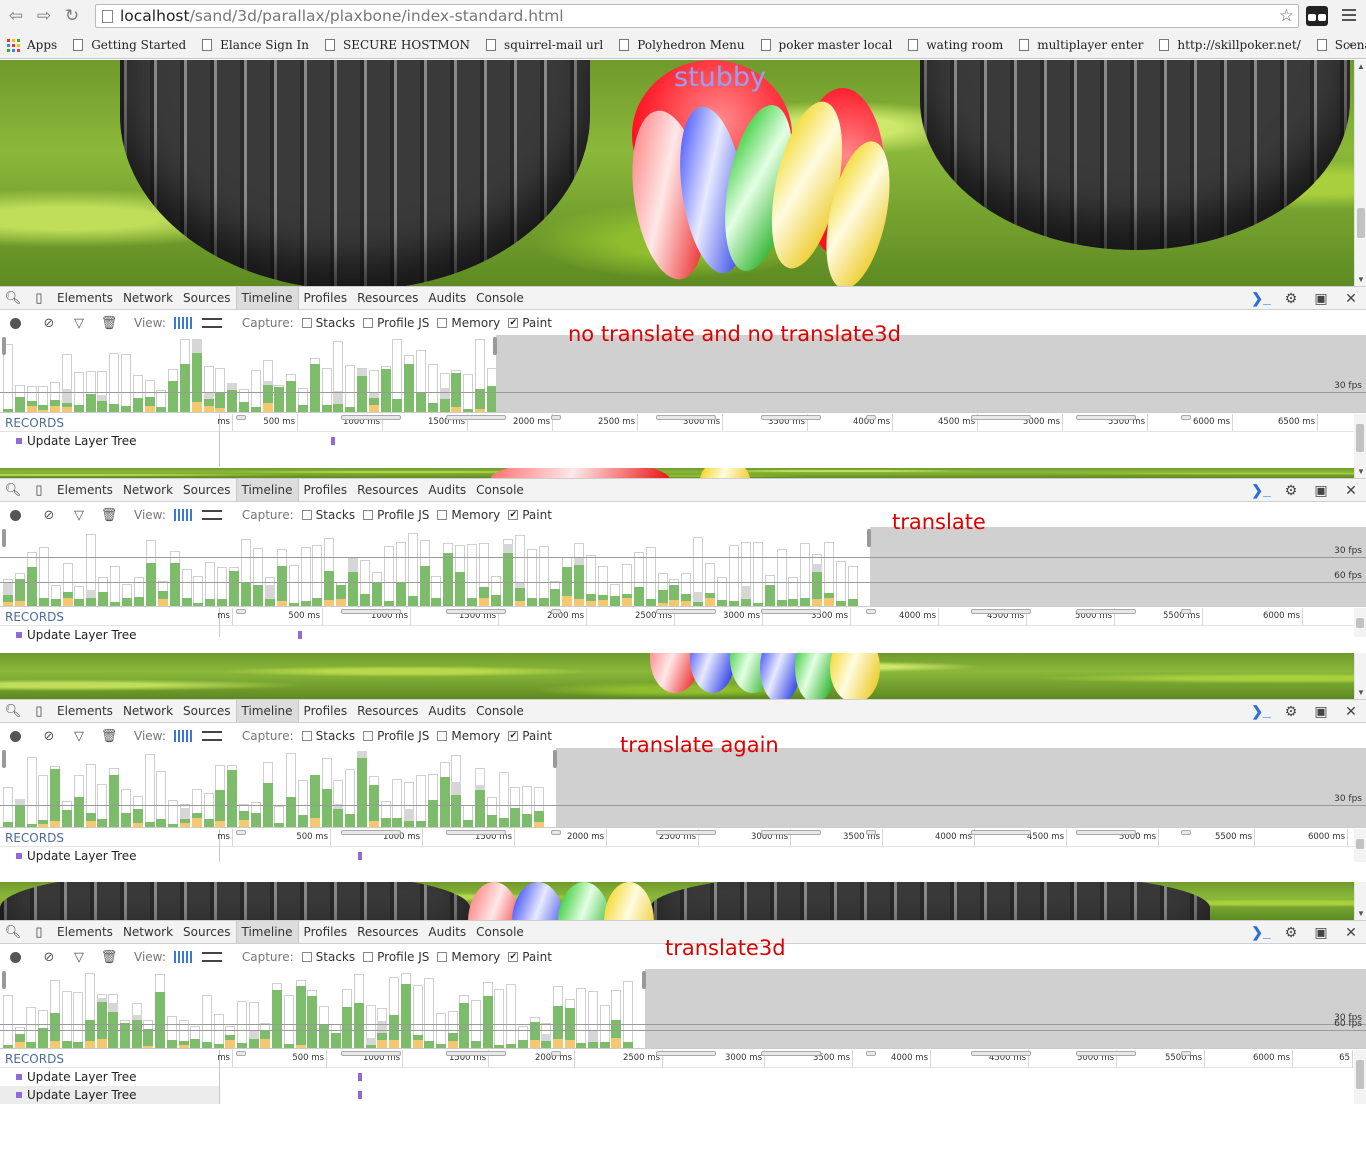 Image resolution: width=1366 pixels, height=1160 pixels. What do you see at coordinates (72, 16) in the screenshot?
I see `reload-icon: ↻` at bounding box center [72, 16].